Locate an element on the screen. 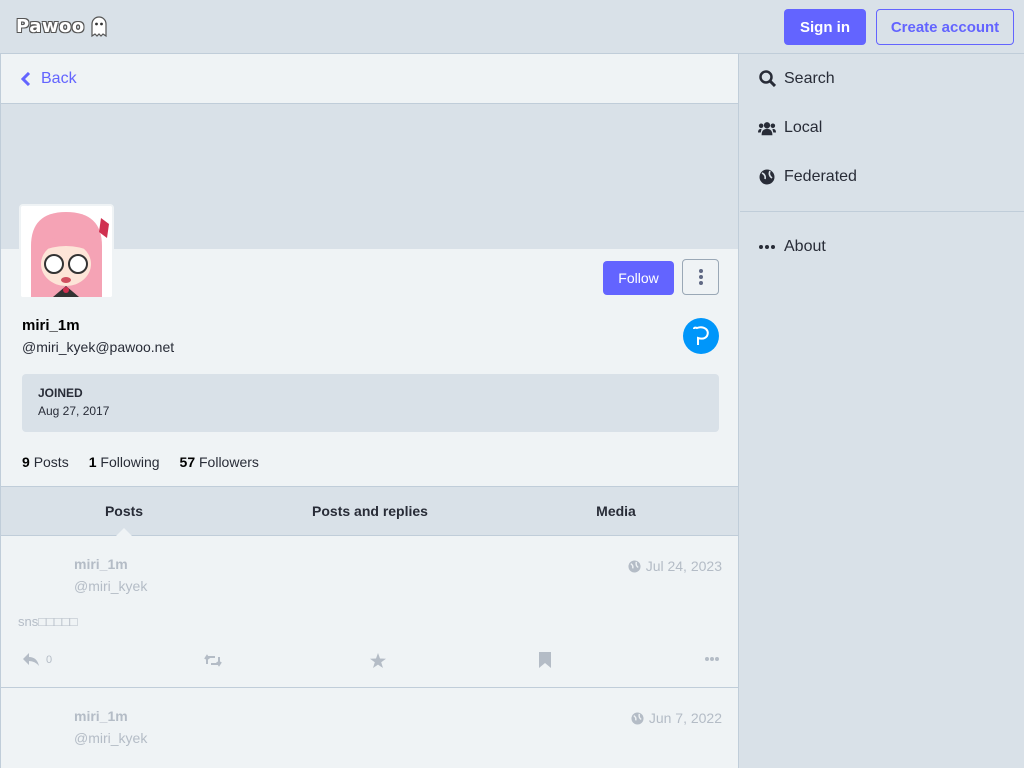  nav-about: About is located at coordinates (882, 246).